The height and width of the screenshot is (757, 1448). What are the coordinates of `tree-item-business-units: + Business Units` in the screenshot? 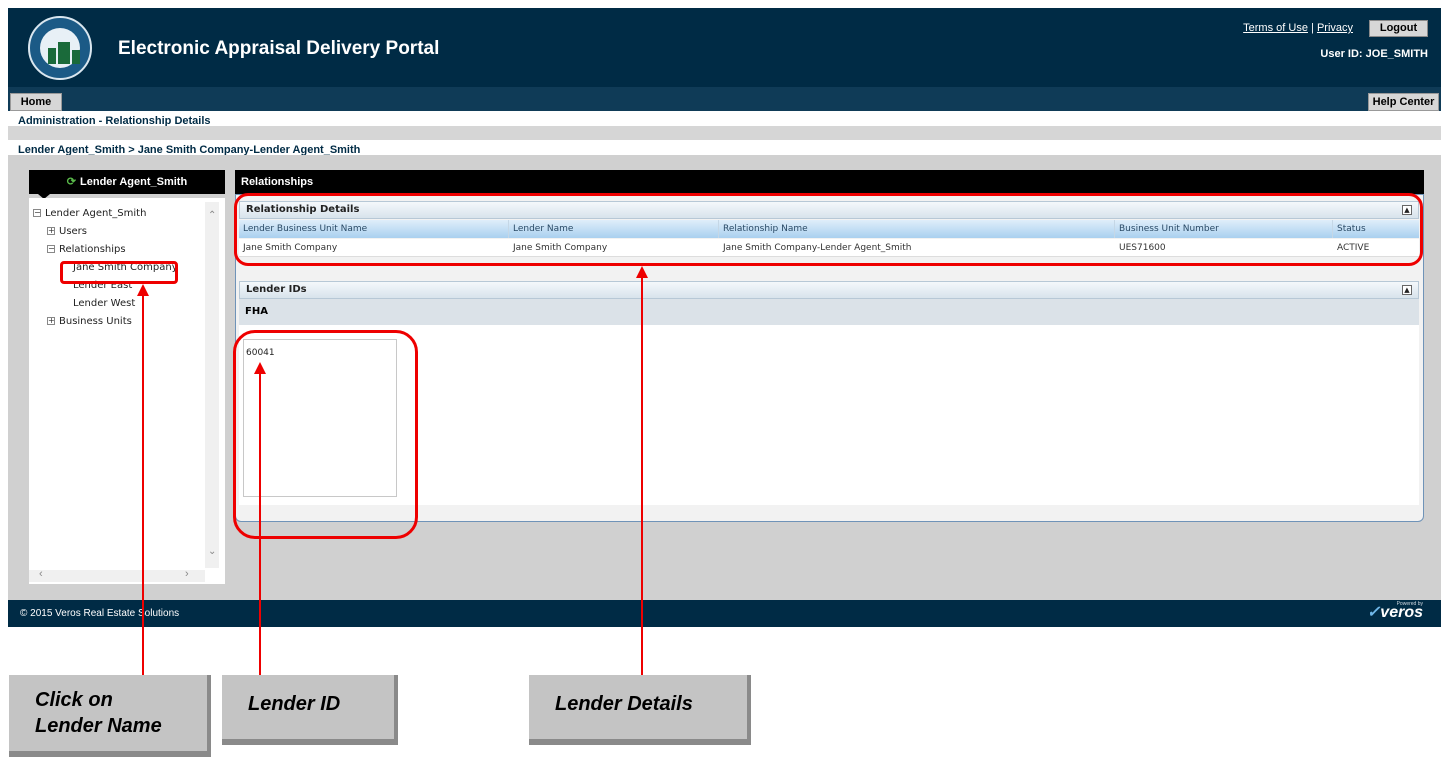 It's located at (89, 321).